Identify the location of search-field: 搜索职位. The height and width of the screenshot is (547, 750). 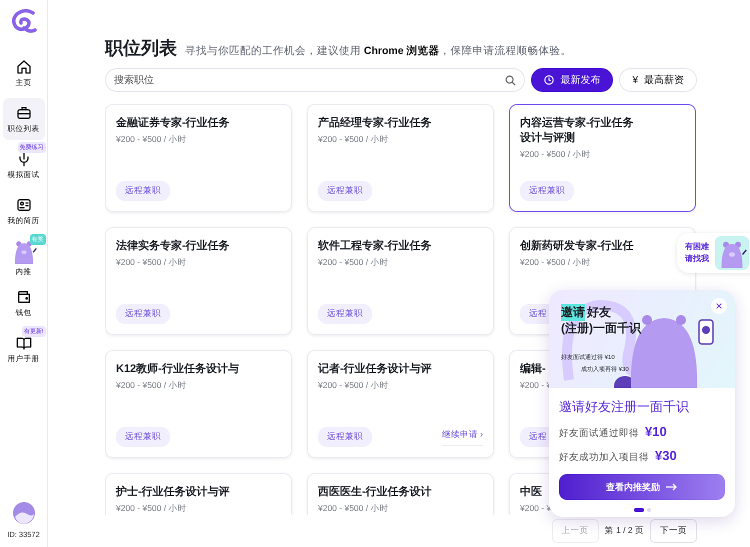
(315, 80).